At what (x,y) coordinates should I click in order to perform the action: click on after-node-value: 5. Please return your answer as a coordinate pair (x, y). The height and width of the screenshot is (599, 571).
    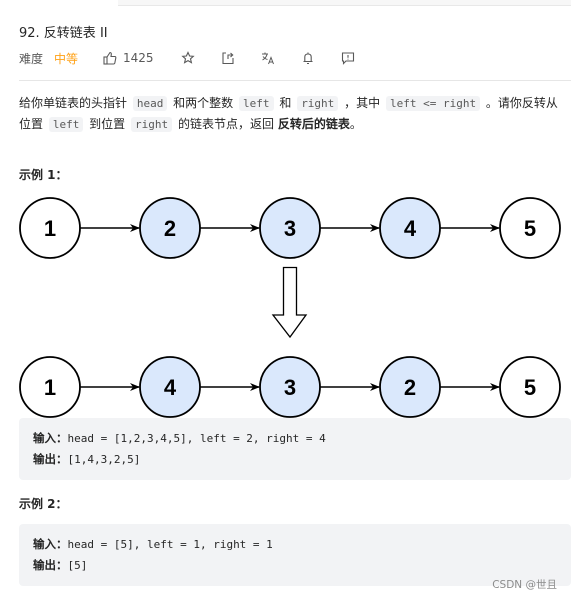
    Looking at the image, I should click on (530, 387).